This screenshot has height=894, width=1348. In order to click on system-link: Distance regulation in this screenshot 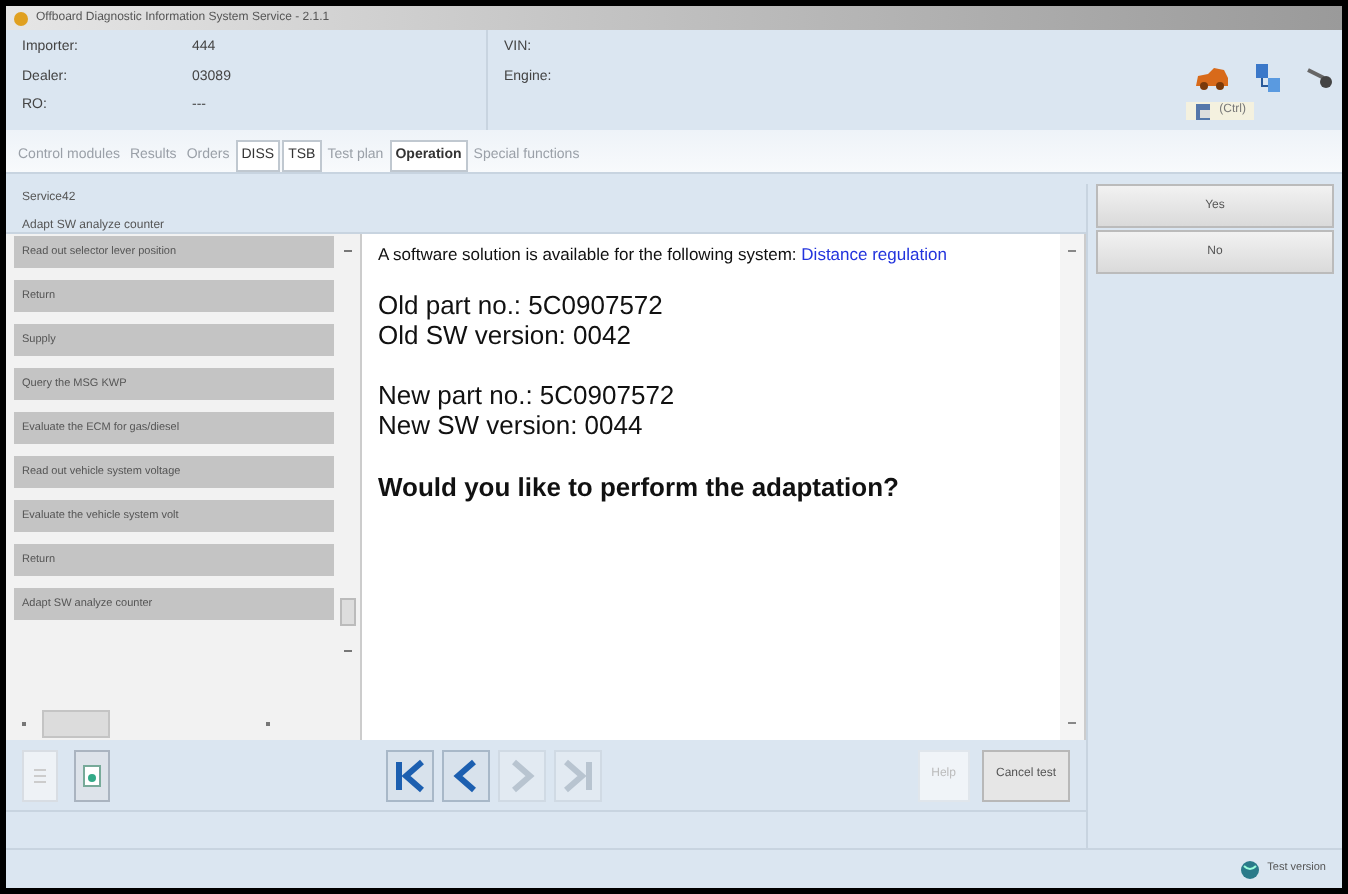, I will do `click(874, 254)`.